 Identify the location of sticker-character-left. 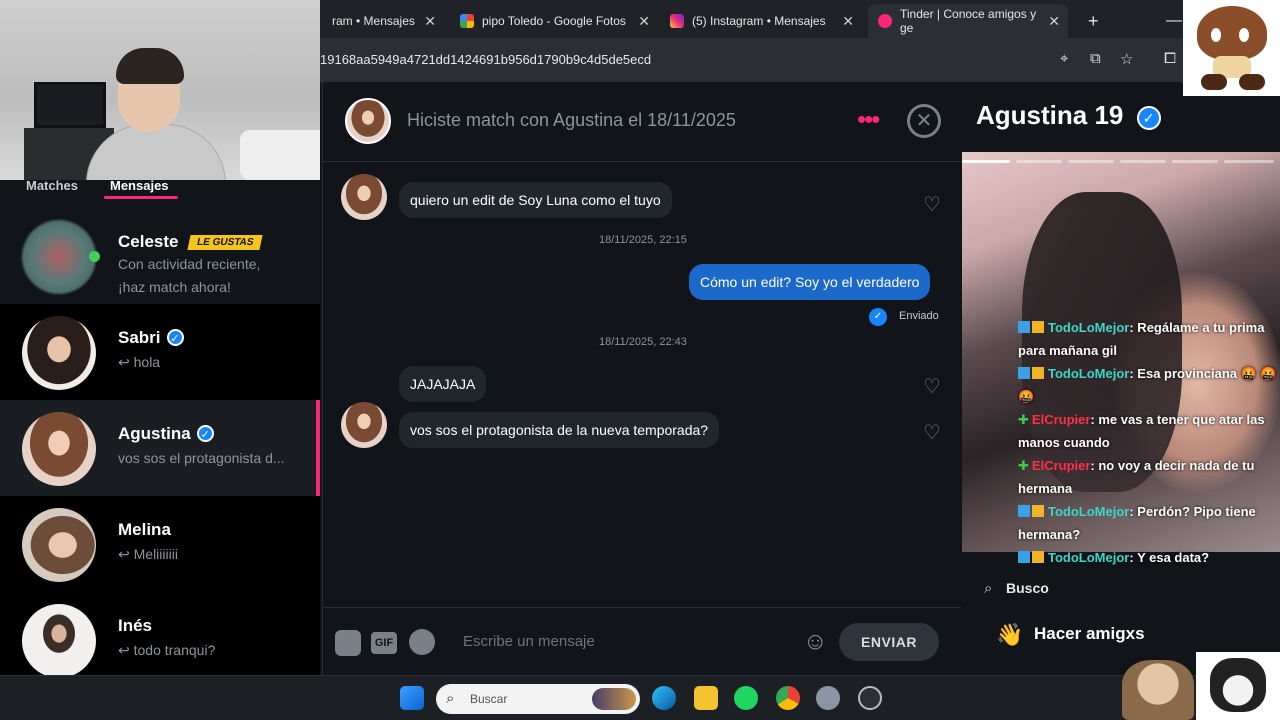
(1158, 690).